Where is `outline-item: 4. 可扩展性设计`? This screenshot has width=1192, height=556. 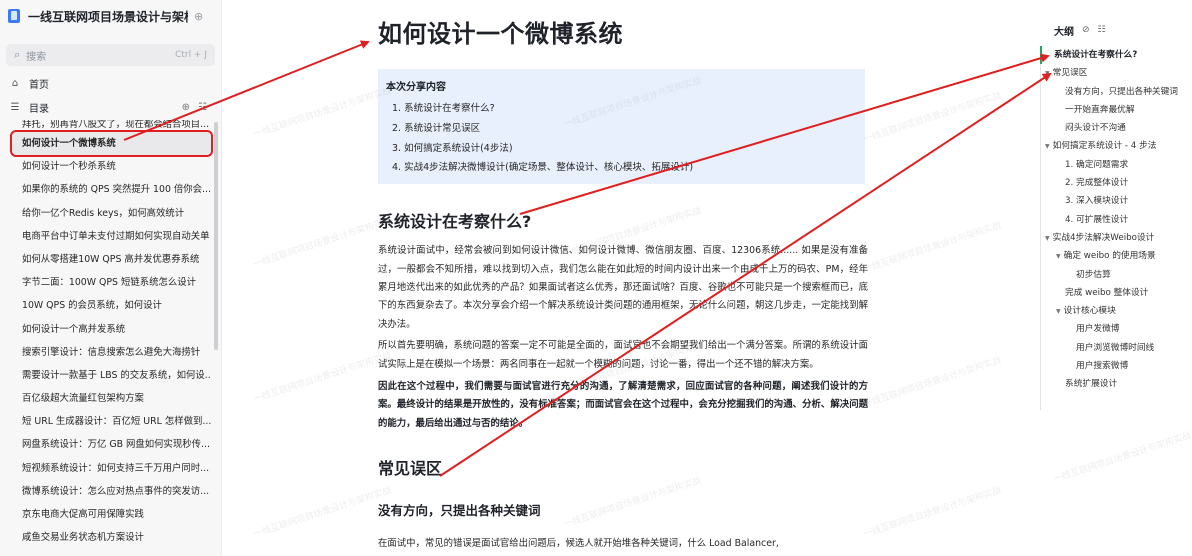 outline-item: 4. 可扩展性设计 is located at coordinates (1115, 220).